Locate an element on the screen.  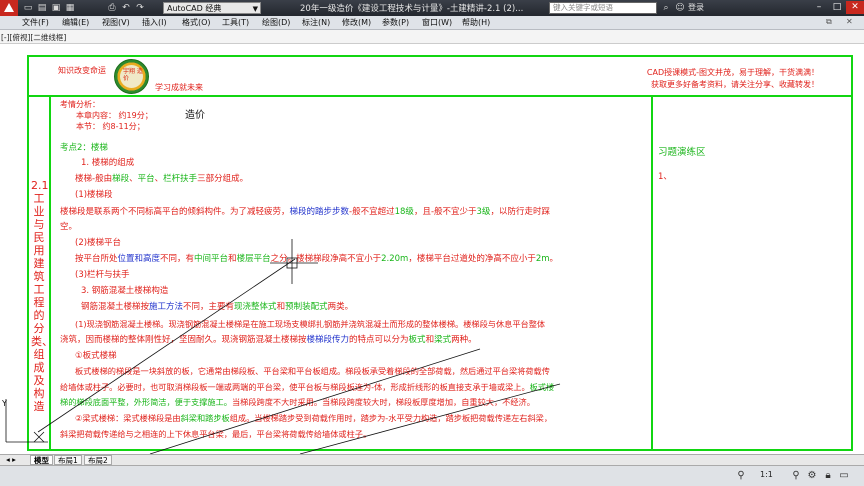
menu-file: 文件(F) is located at coordinates (35, 22).